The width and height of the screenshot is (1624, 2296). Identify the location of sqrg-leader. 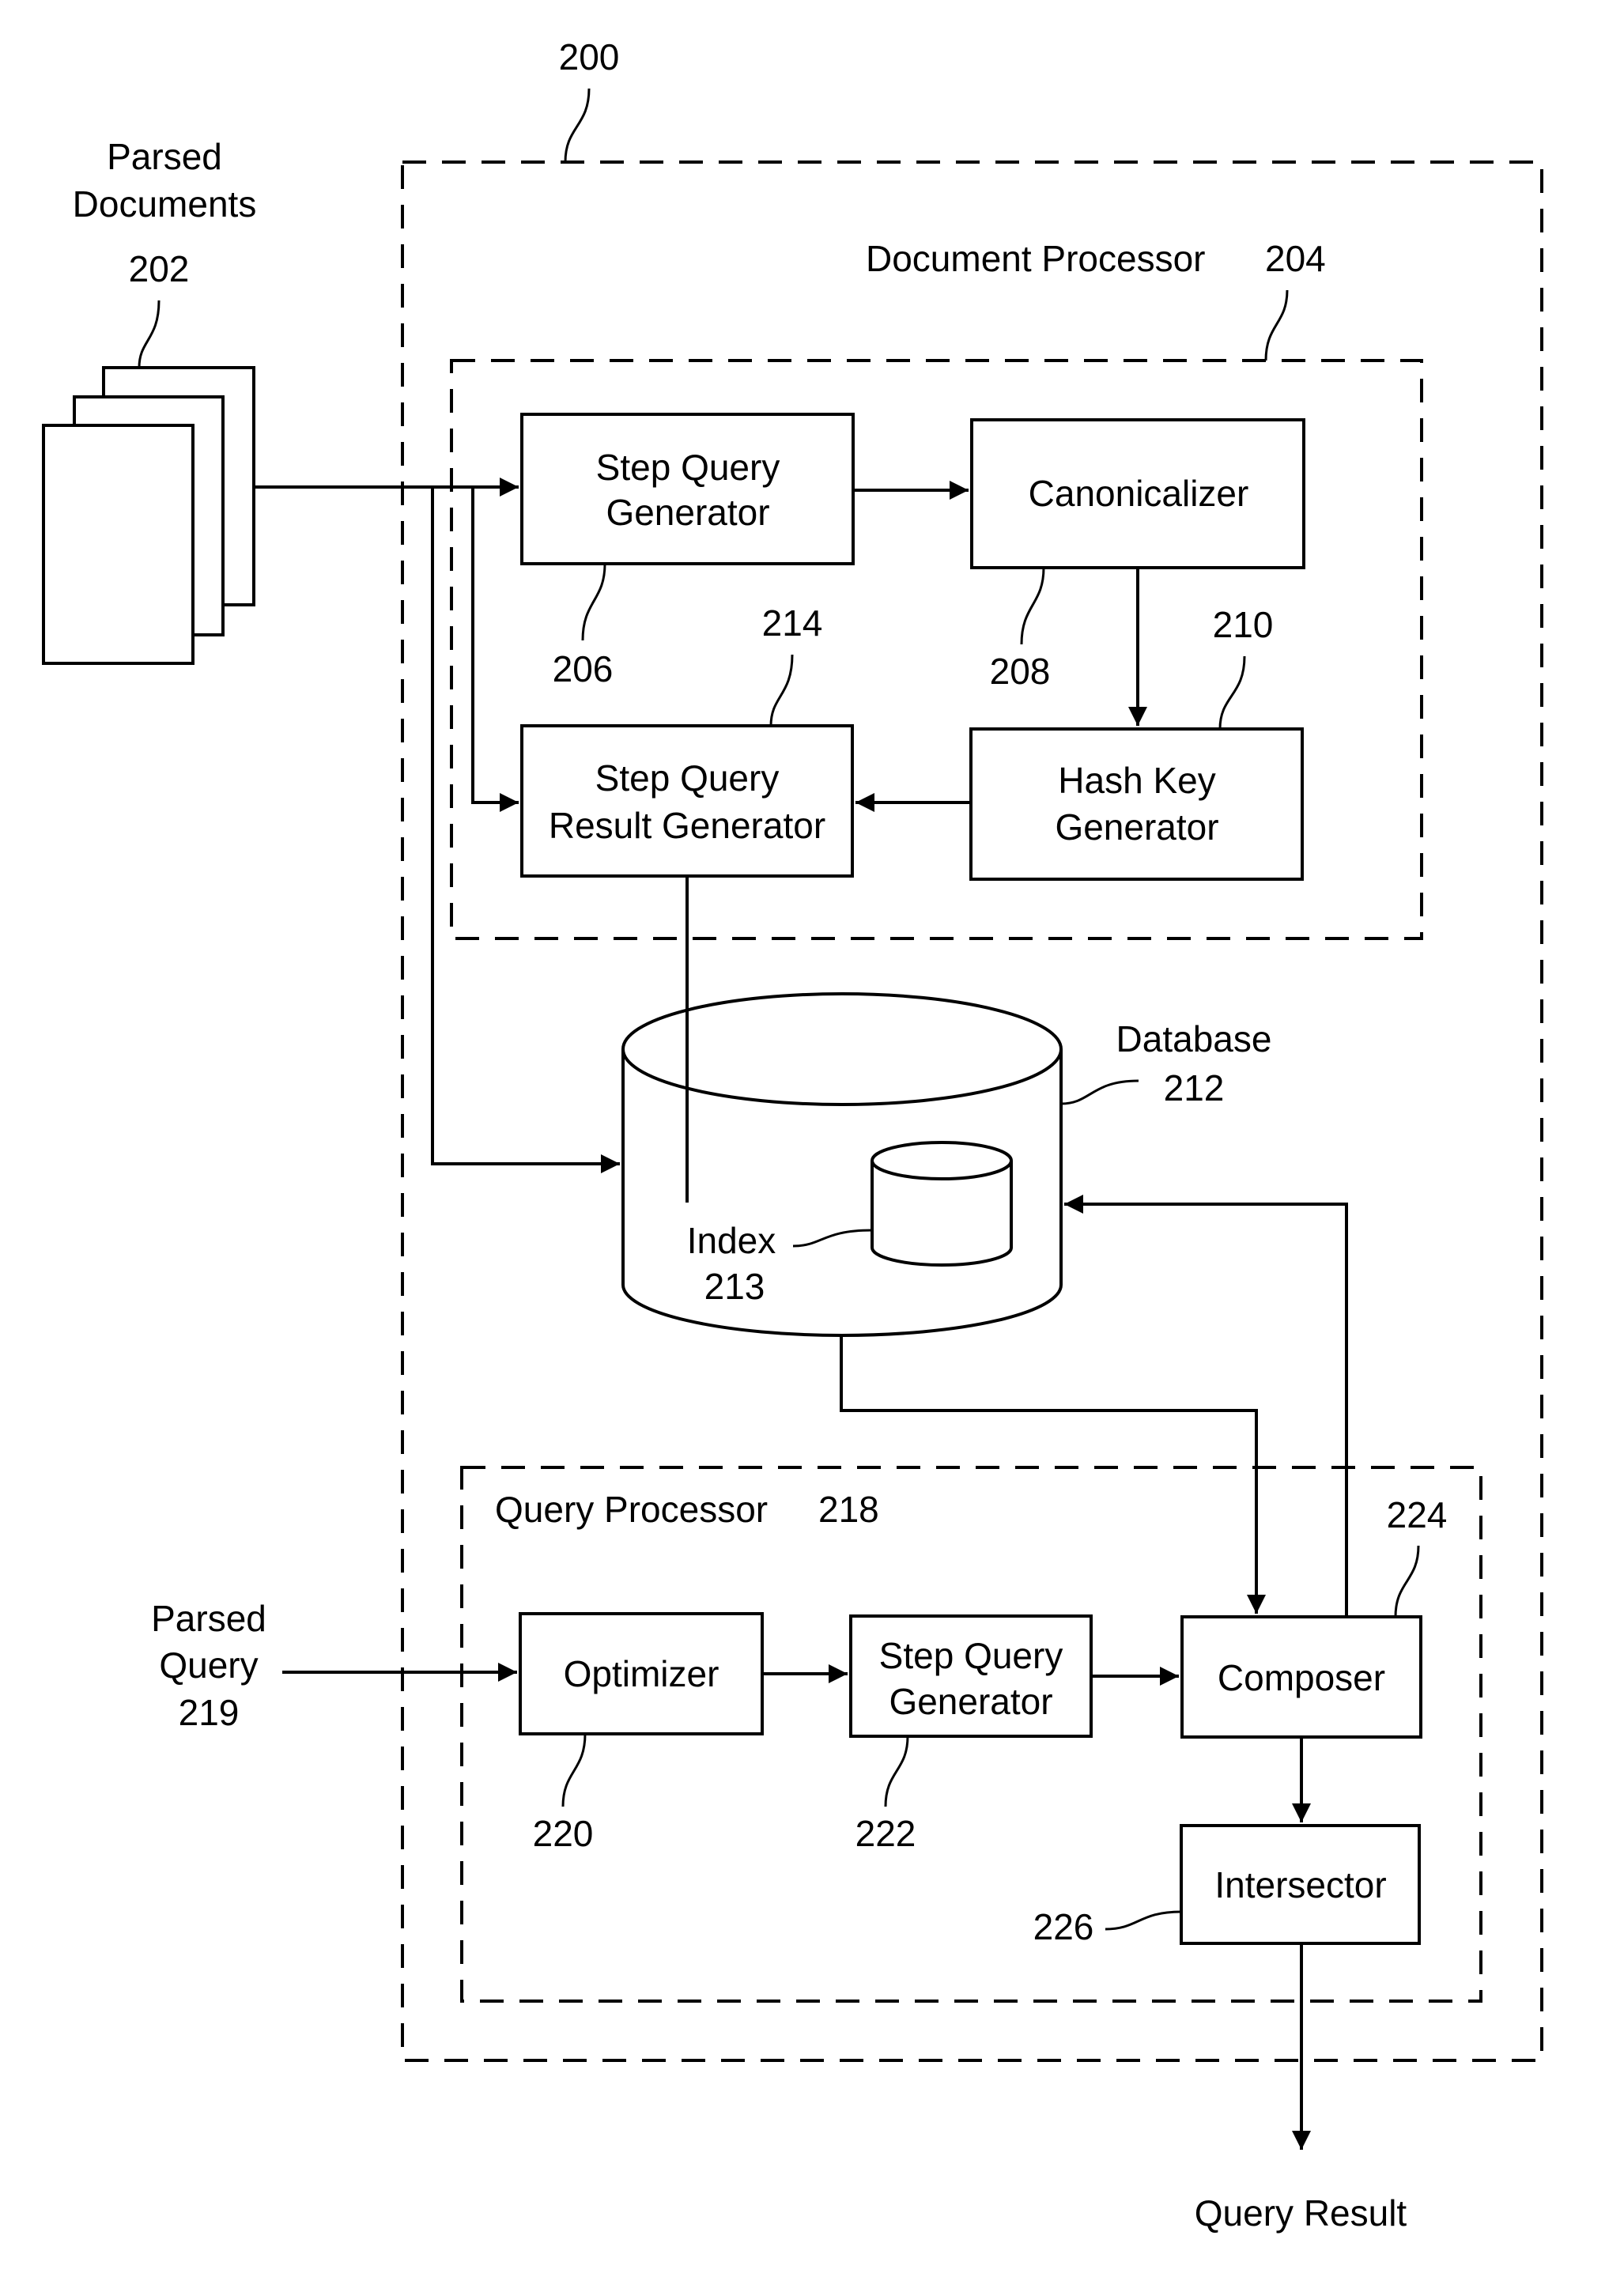
(781, 690).